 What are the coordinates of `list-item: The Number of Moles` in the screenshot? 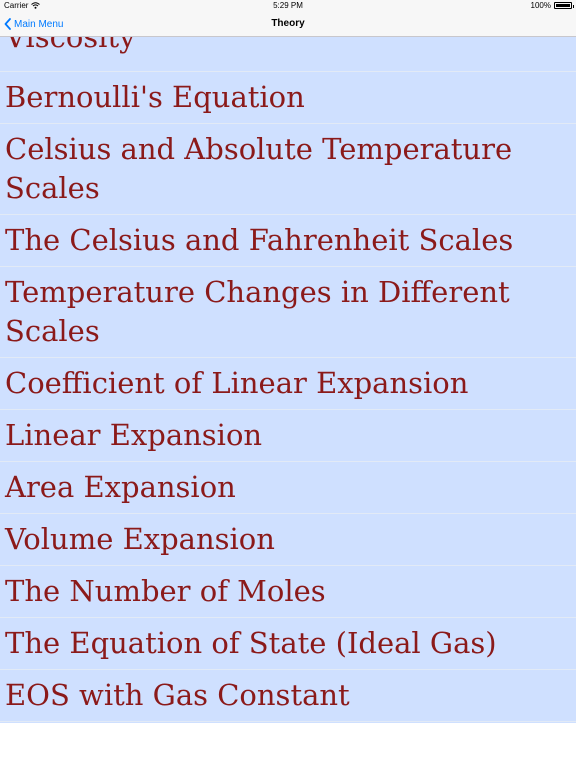 It's located at (288, 592).